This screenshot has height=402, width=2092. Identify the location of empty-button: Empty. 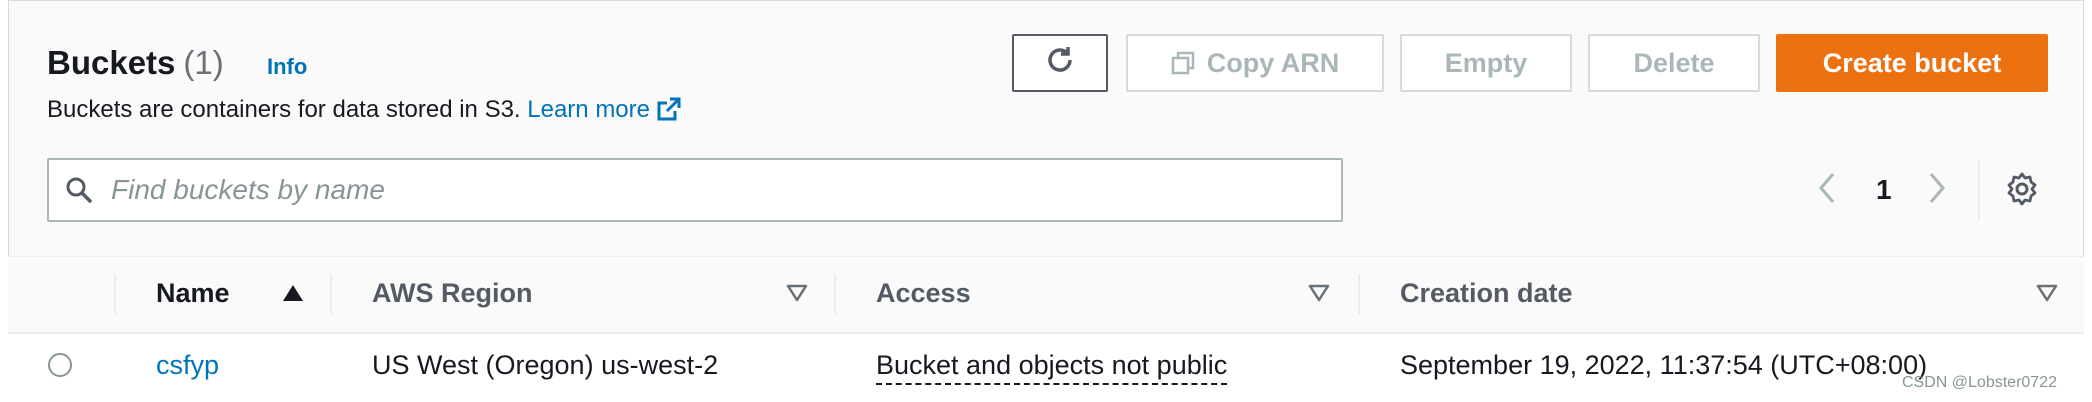
(1486, 63).